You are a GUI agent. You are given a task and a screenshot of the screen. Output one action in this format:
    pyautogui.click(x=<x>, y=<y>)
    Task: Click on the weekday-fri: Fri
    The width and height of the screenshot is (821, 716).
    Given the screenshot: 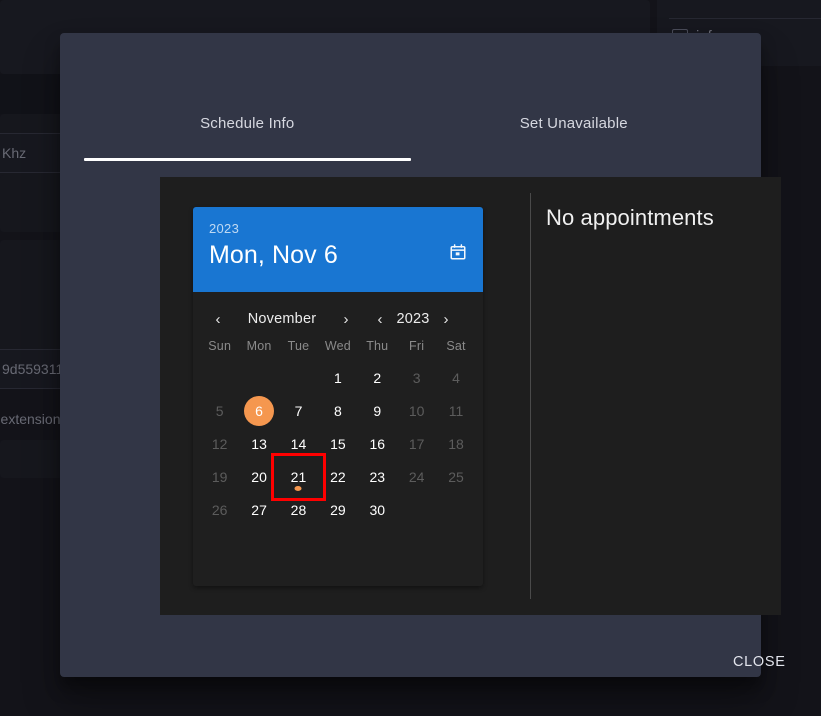 What is the action you would take?
    pyautogui.click(x=417, y=346)
    